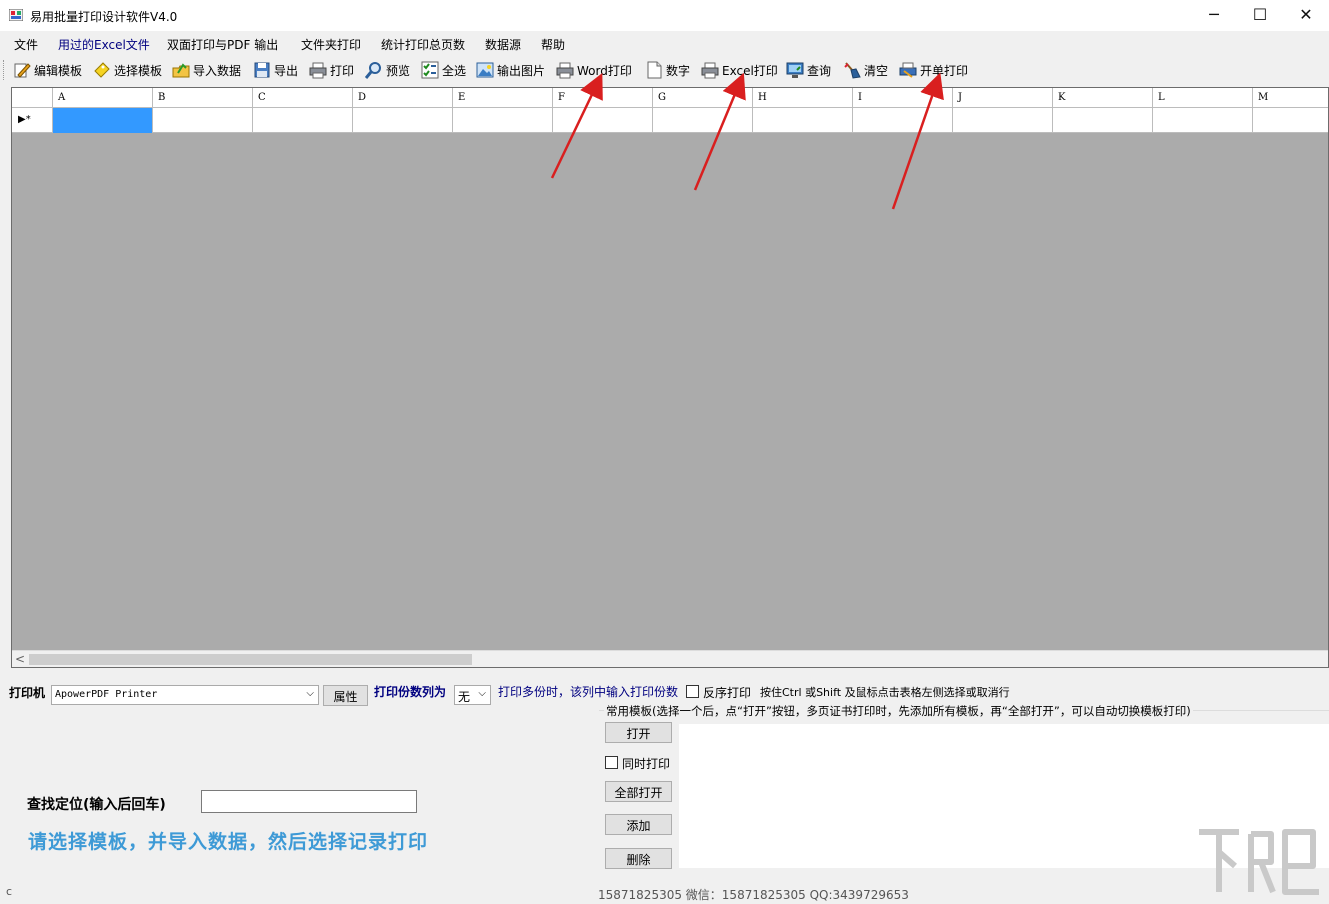 The width and height of the screenshot is (1329, 904). Describe the element at coordinates (865, 70) in the screenshot. I see `clear-button: 清空` at that location.